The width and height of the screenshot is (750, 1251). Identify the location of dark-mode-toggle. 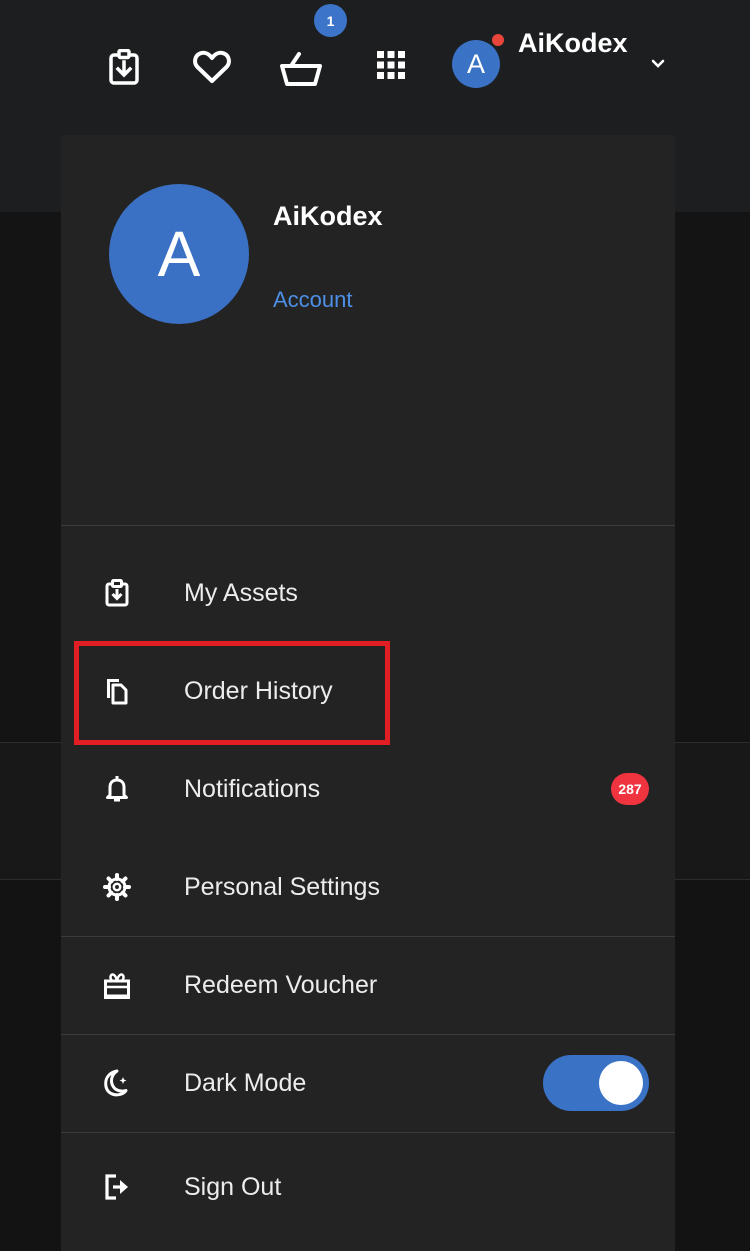
(596, 1083).